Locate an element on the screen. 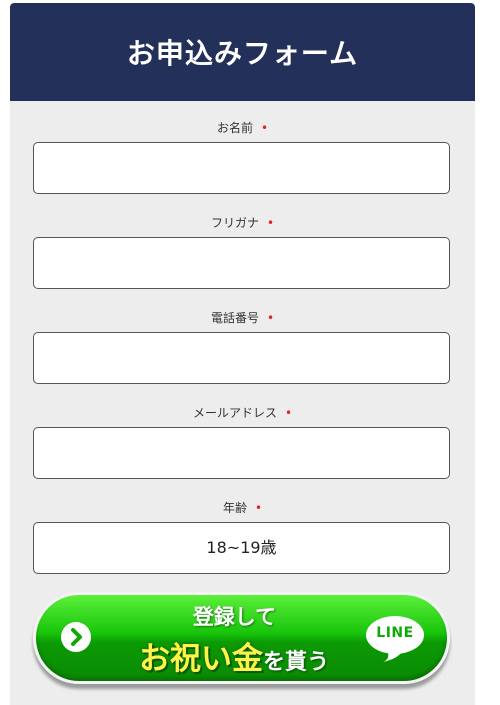 The height and width of the screenshot is (705, 500). name-label: お名前 • is located at coordinates (242, 127).